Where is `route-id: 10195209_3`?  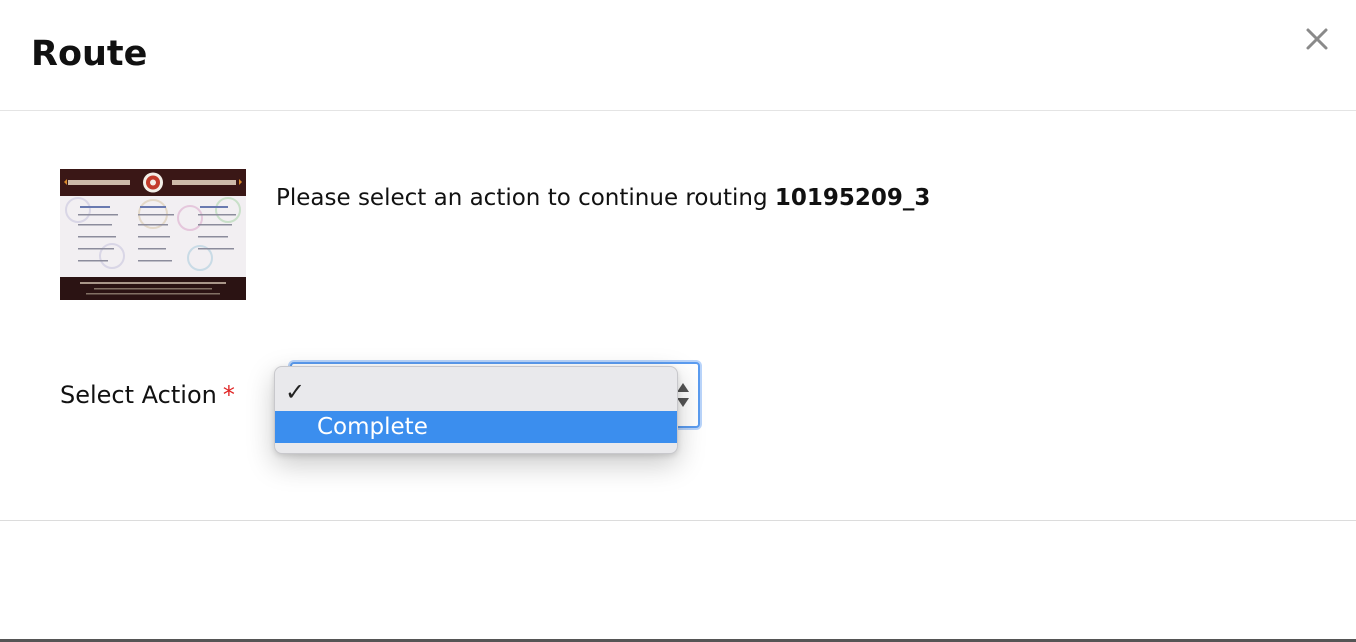
route-id: 10195209_3 is located at coordinates (852, 198).